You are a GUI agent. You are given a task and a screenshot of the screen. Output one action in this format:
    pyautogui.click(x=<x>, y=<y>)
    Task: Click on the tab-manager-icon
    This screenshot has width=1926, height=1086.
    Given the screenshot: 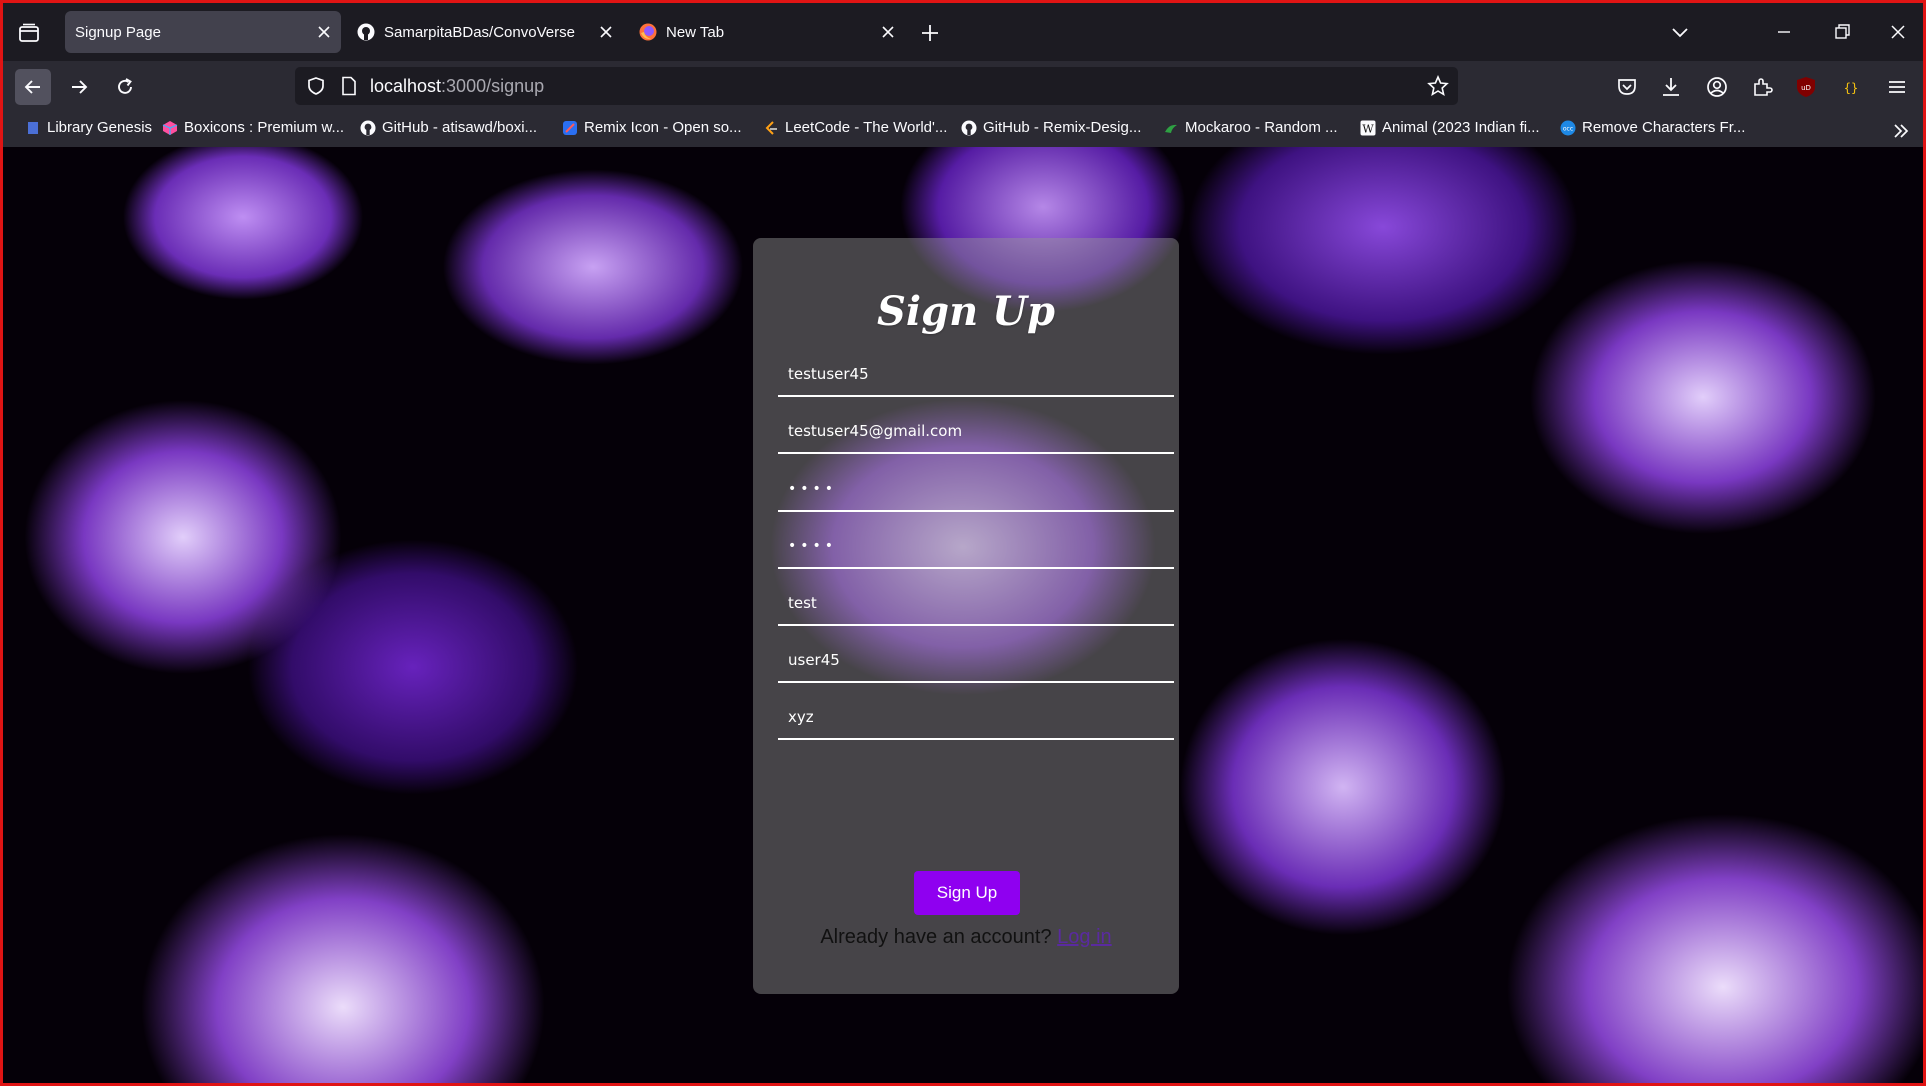 What is the action you would take?
    pyautogui.click(x=29, y=33)
    